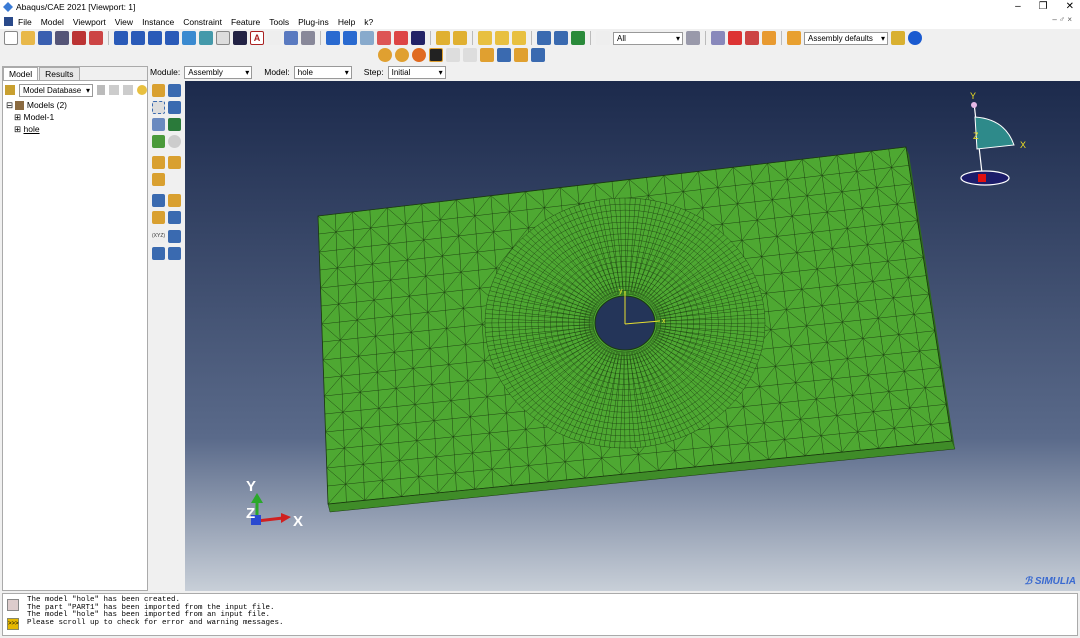 Image resolution: width=1080 pixels, height=638 pixels. What do you see at coordinates (521, 55) in the screenshot?
I see `instance-icon` at bounding box center [521, 55].